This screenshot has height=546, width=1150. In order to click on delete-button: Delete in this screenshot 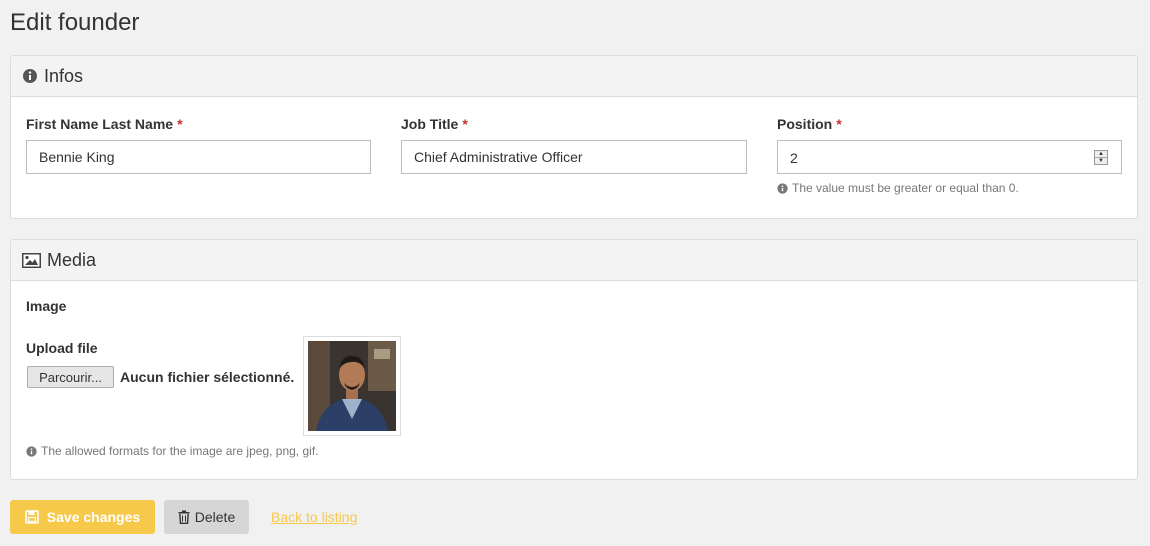, I will do `click(206, 517)`.